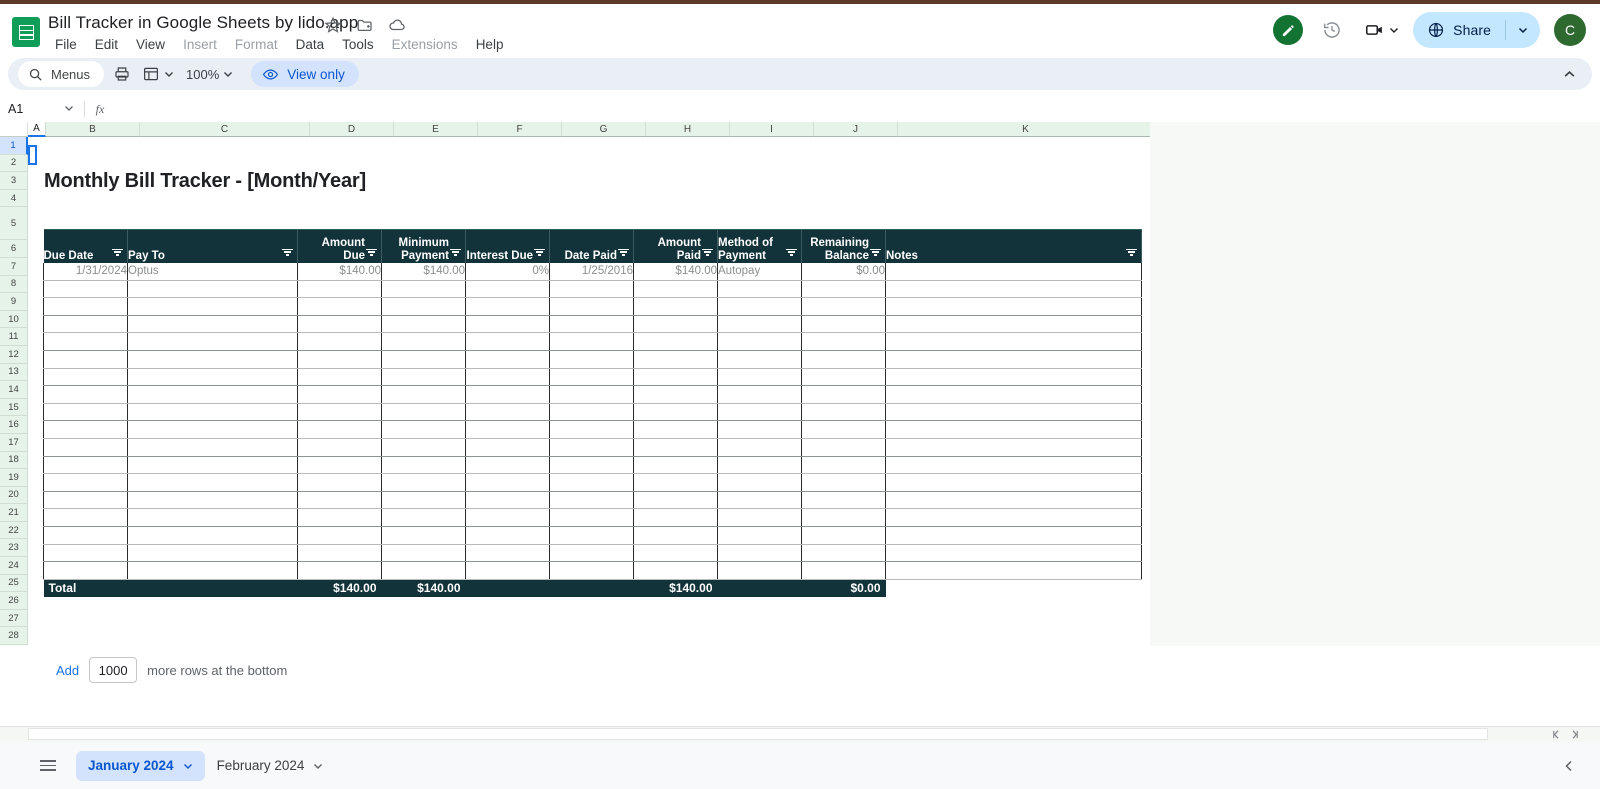  I want to click on zoom-control: 100%, so click(209, 74).